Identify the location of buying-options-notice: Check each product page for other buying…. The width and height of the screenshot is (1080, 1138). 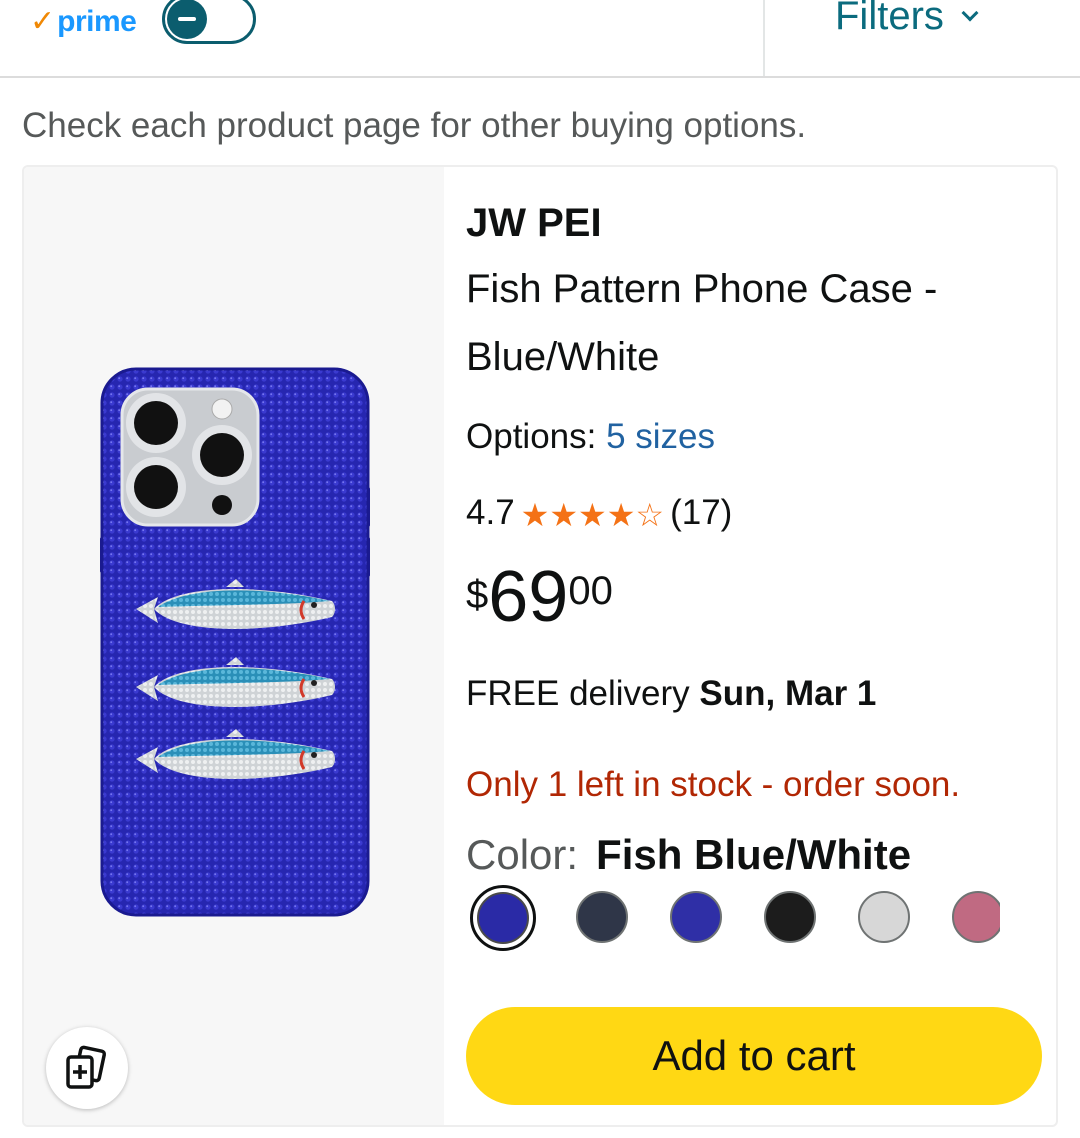
(414, 125).